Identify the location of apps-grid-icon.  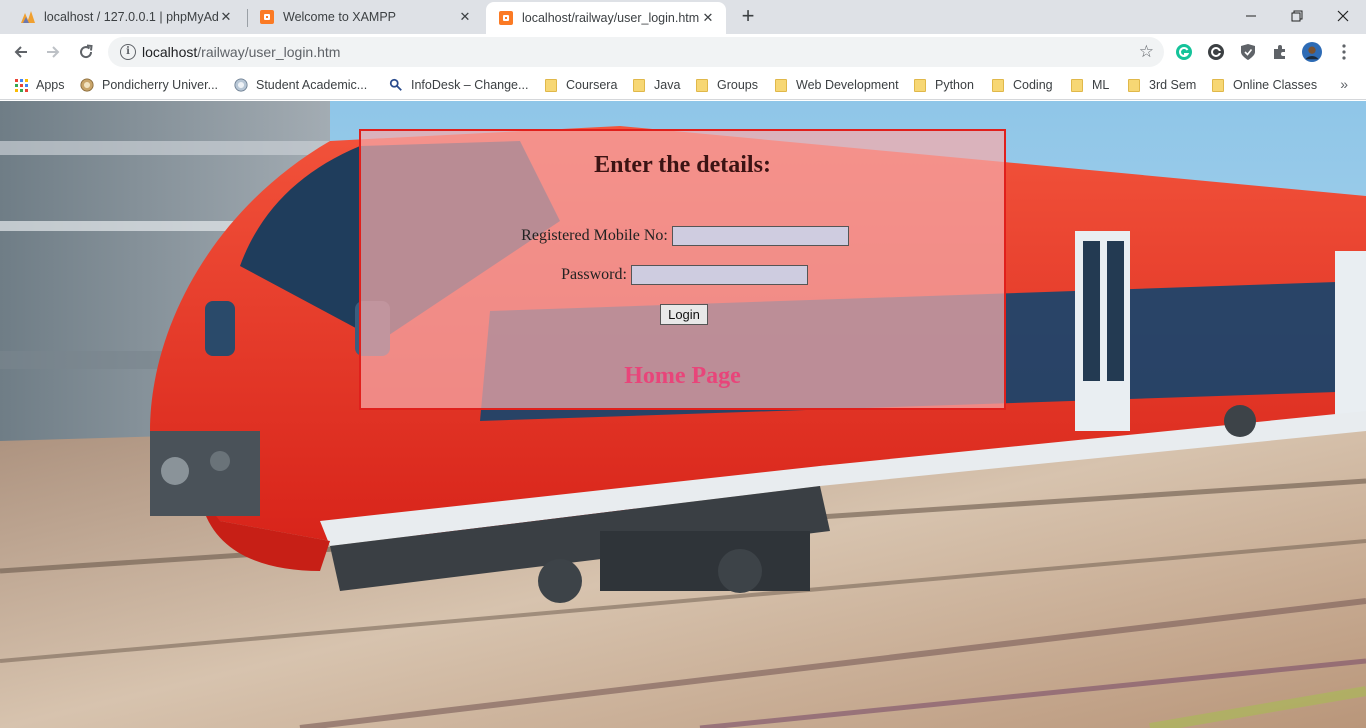
(21, 85).